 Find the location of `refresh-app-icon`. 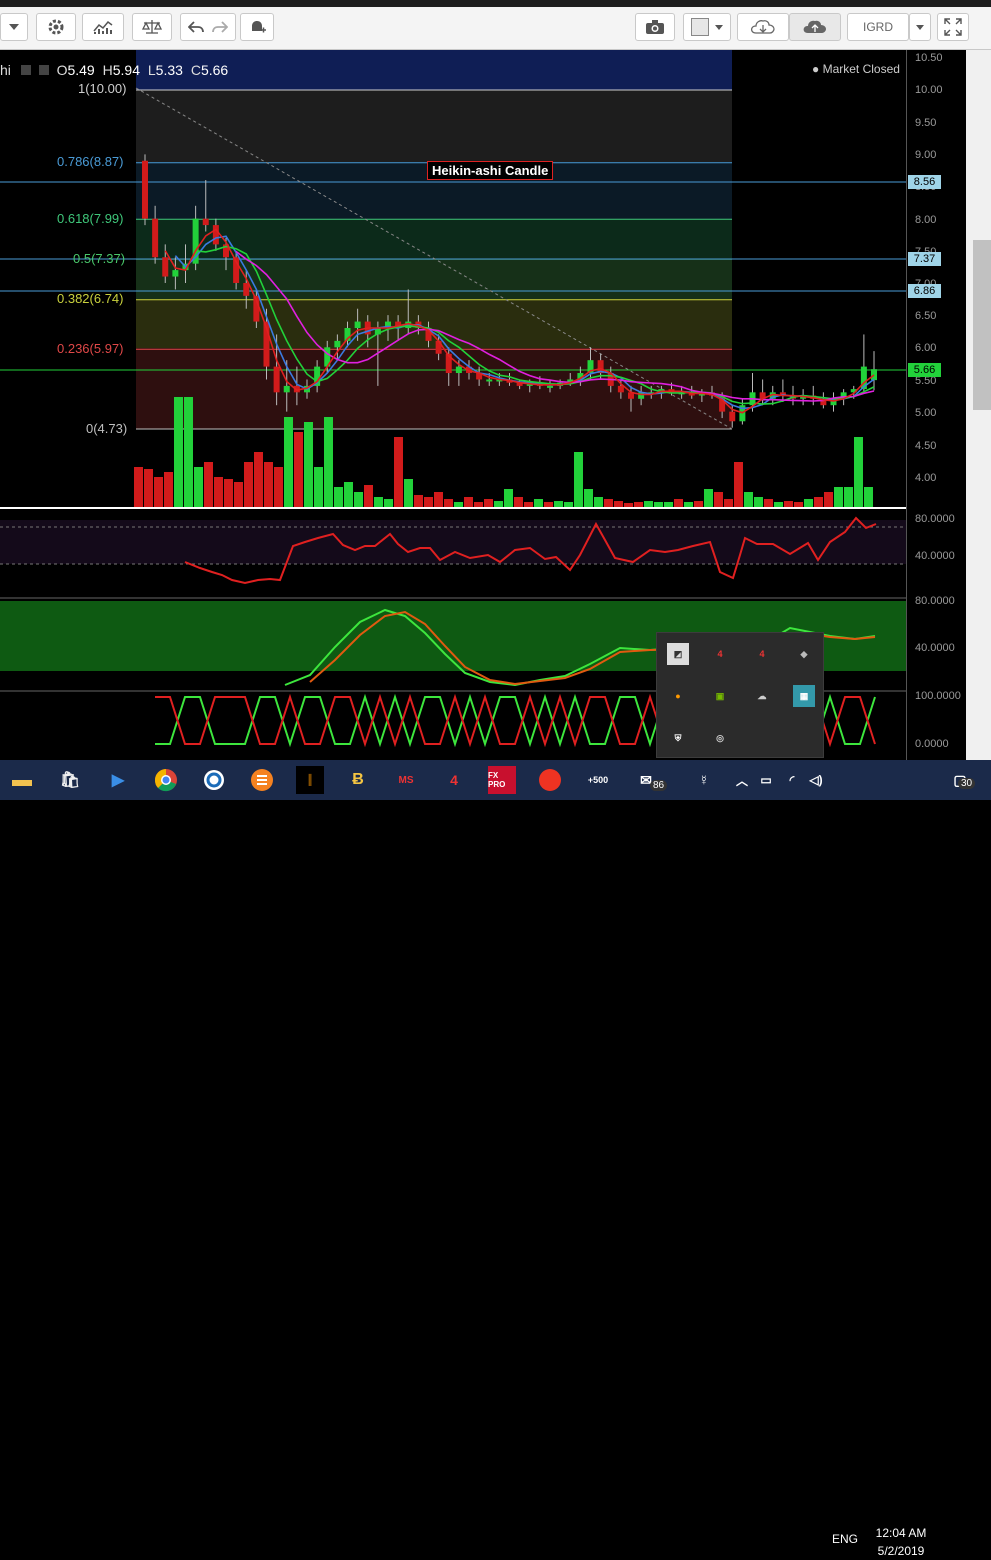

refresh-app-icon is located at coordinates (214, 780).